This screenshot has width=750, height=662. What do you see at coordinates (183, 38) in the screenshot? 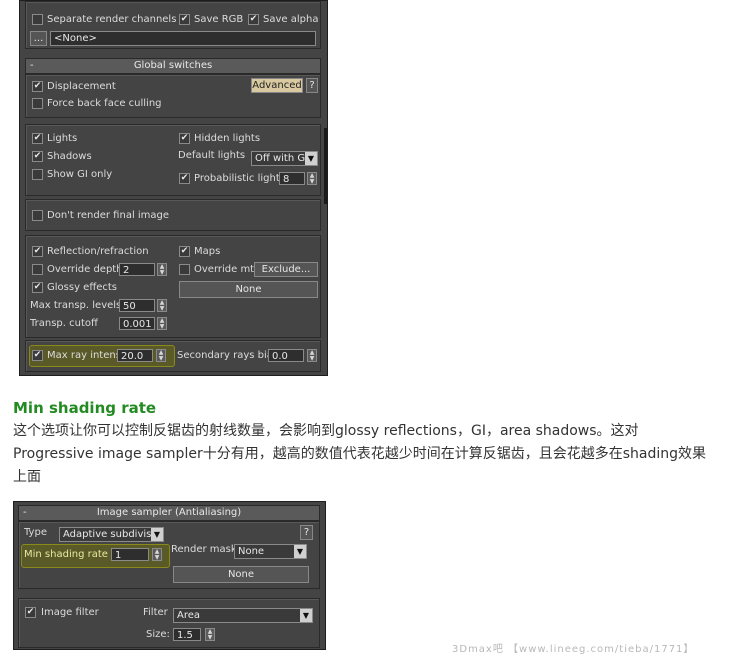
I see `render-channels-path-field: <None>` at bounding box center [183, 38].